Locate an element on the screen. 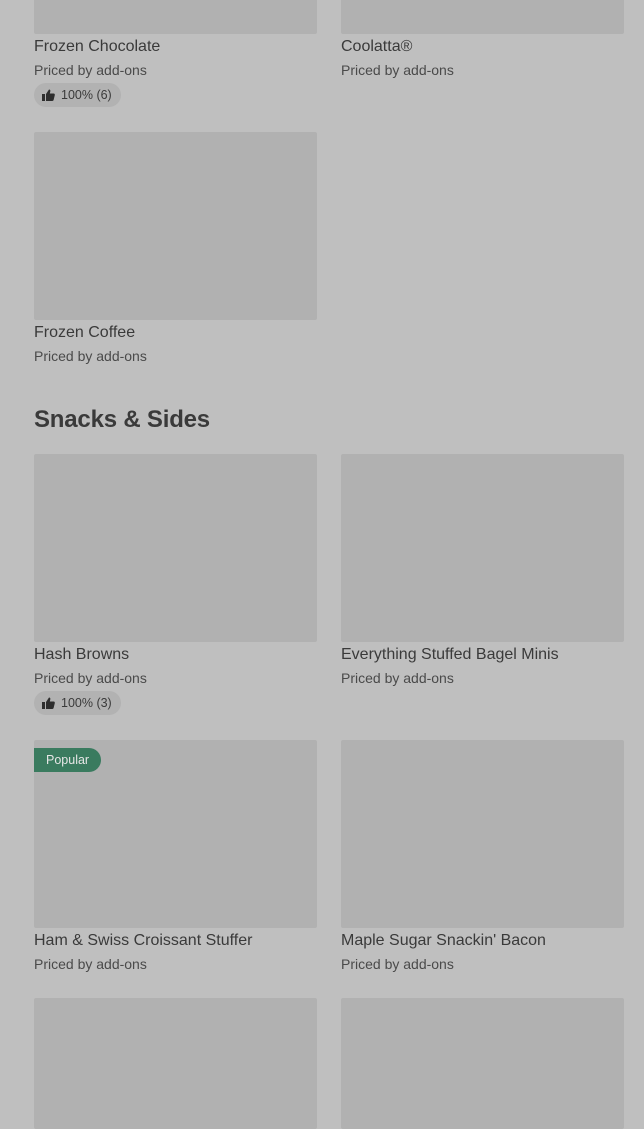  section-title-snacks-sides: Snacks & Sides is located at coordinates (122, 419).